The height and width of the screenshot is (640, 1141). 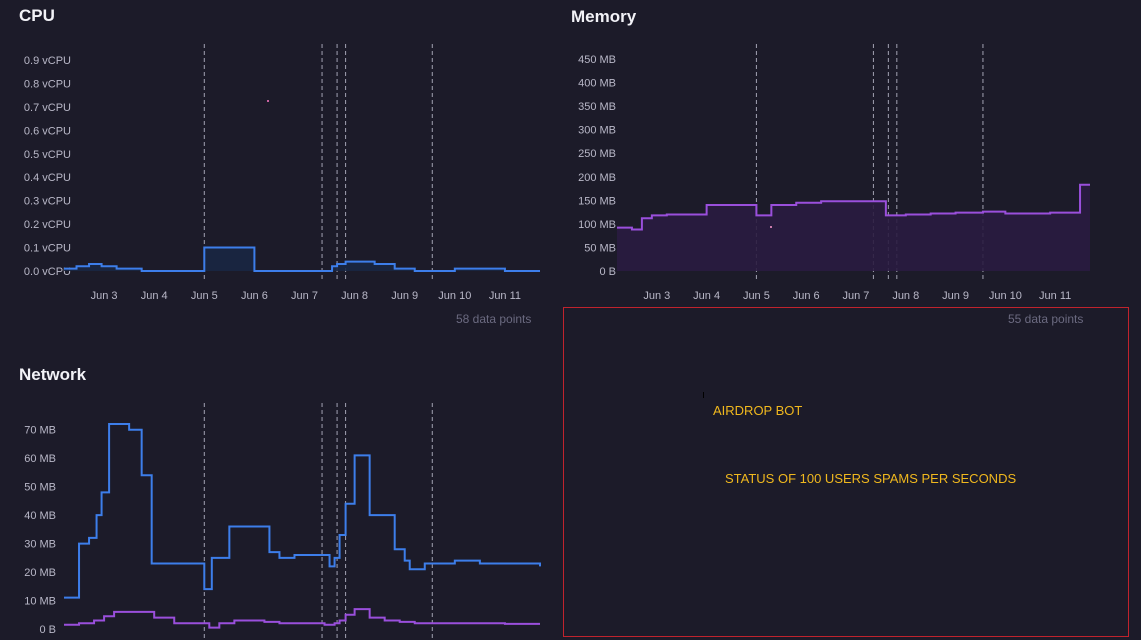 I want to click on annotation-status: STATUS OF 100 USERS SPAMS PER SECONDS, so click(x=871, y=478).